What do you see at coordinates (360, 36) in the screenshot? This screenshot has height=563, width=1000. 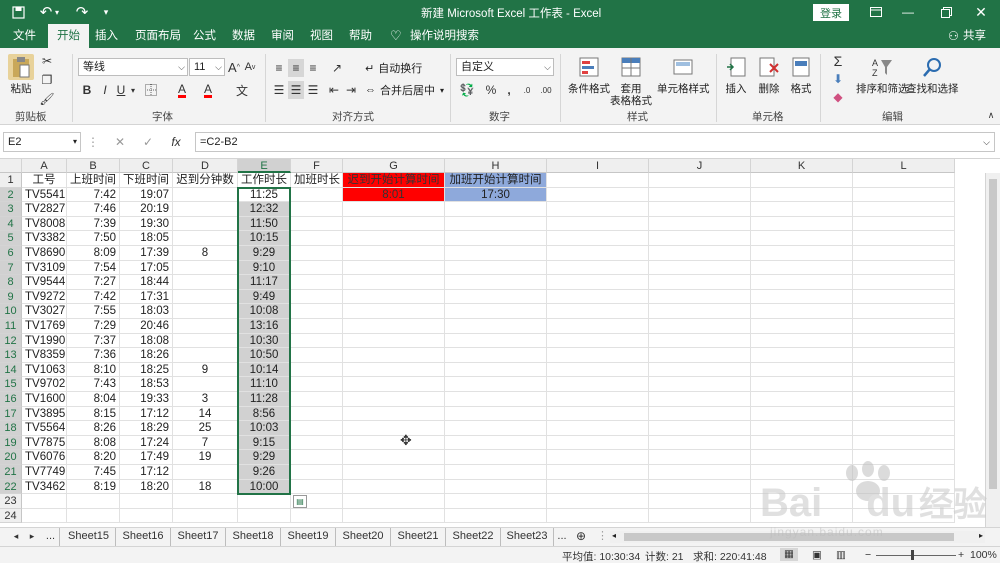 I see `tab-help: 帮助` at bounding box center [360, 36].